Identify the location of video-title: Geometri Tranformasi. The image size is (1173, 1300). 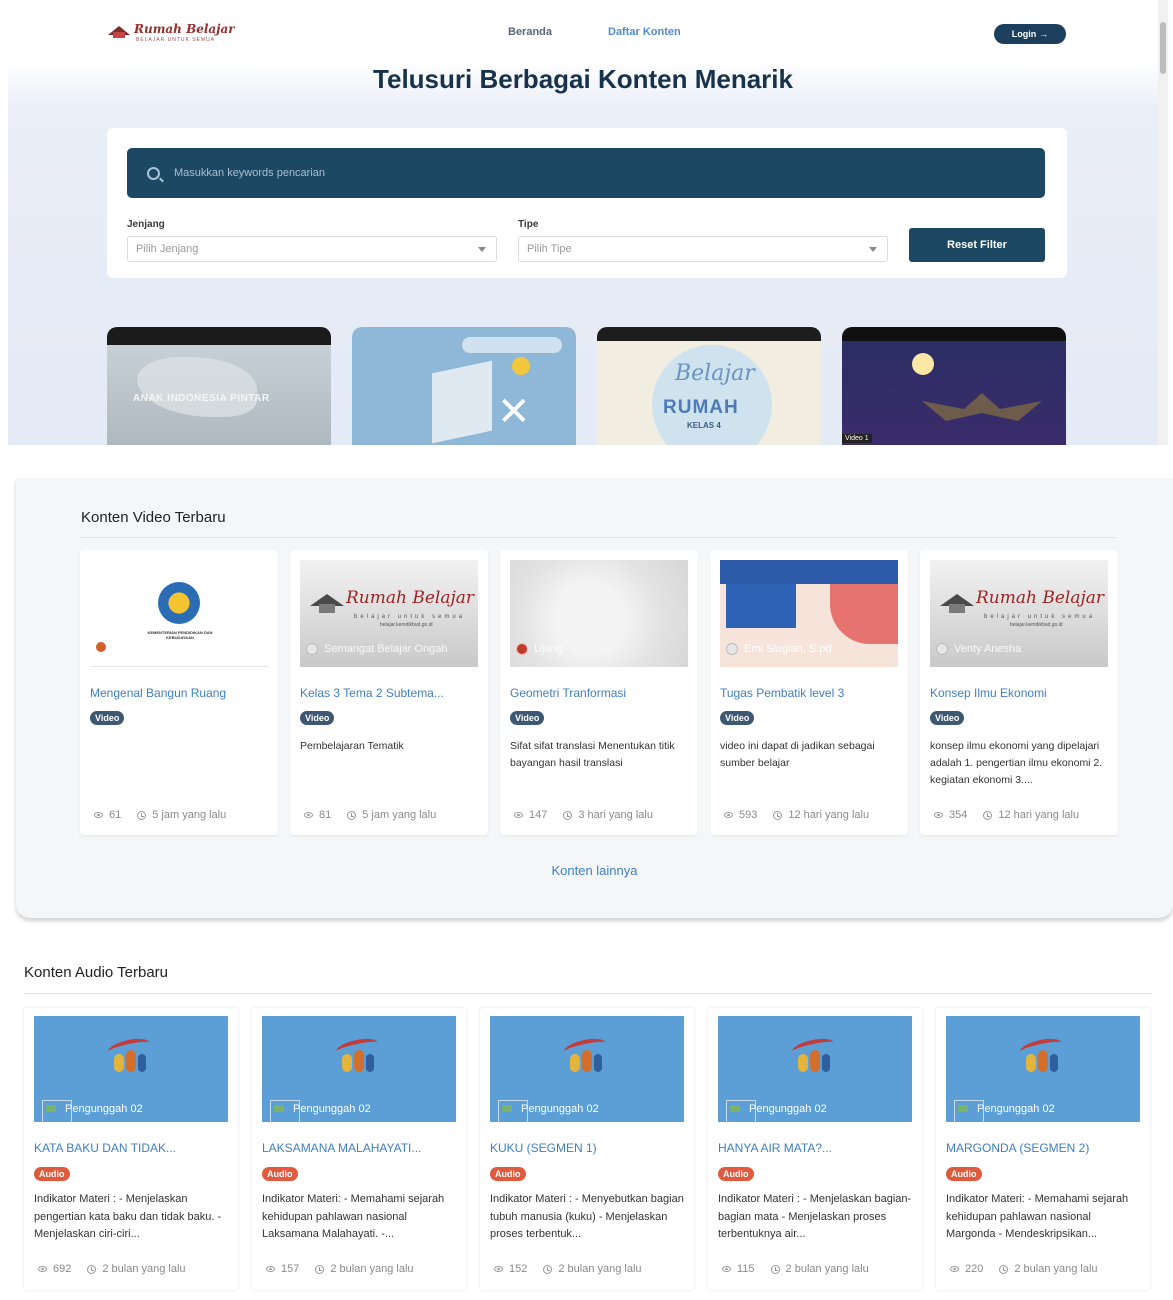
(599, 693).